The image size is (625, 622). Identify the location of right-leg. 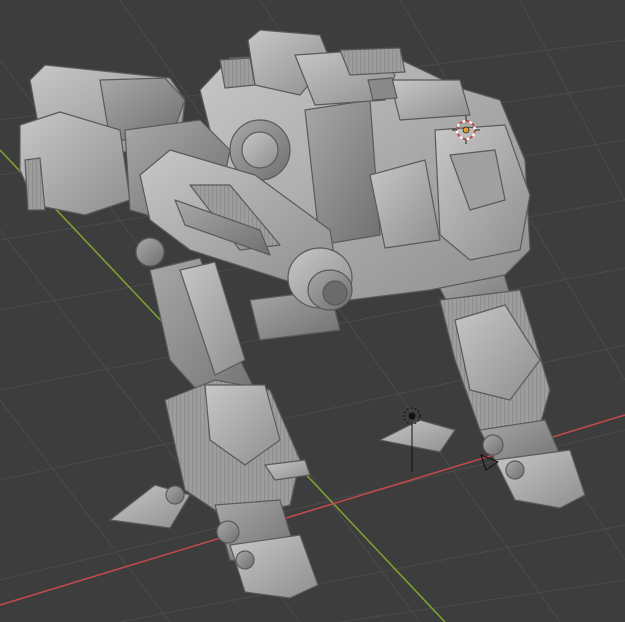
(482, 384).